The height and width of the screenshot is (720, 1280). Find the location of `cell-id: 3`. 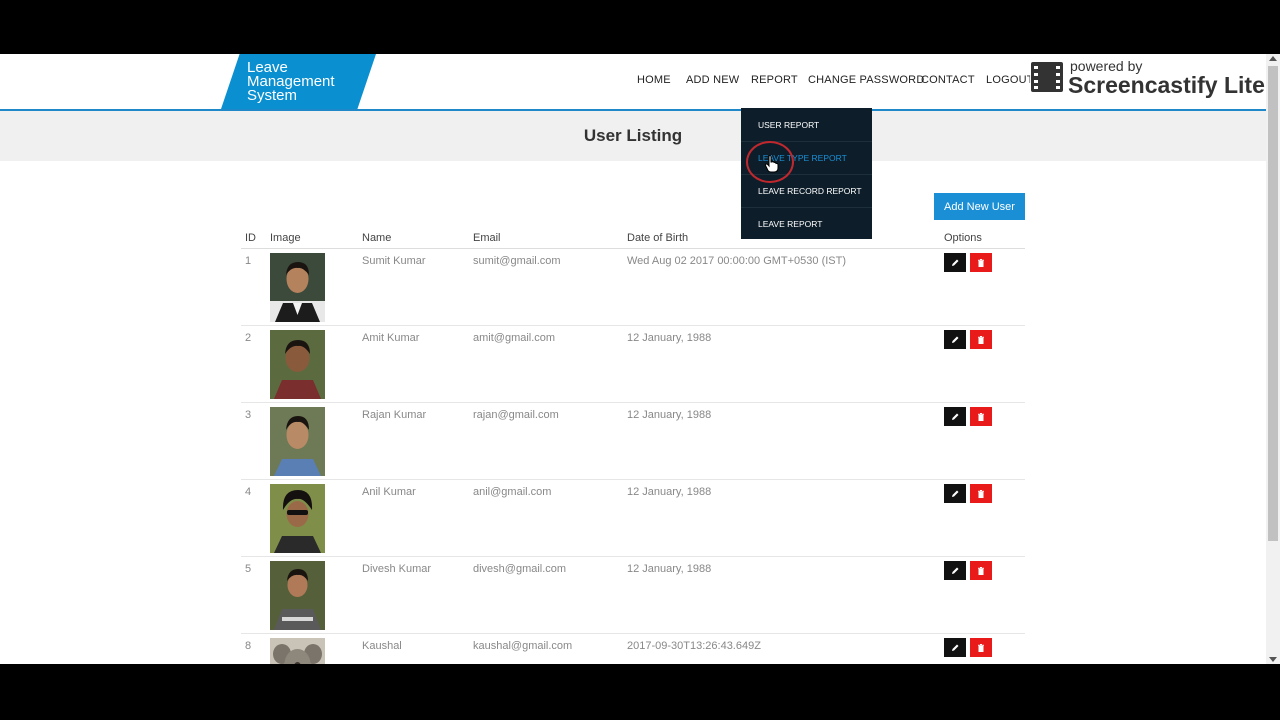

cell-id: 3 is located at coordinates (248, 415).